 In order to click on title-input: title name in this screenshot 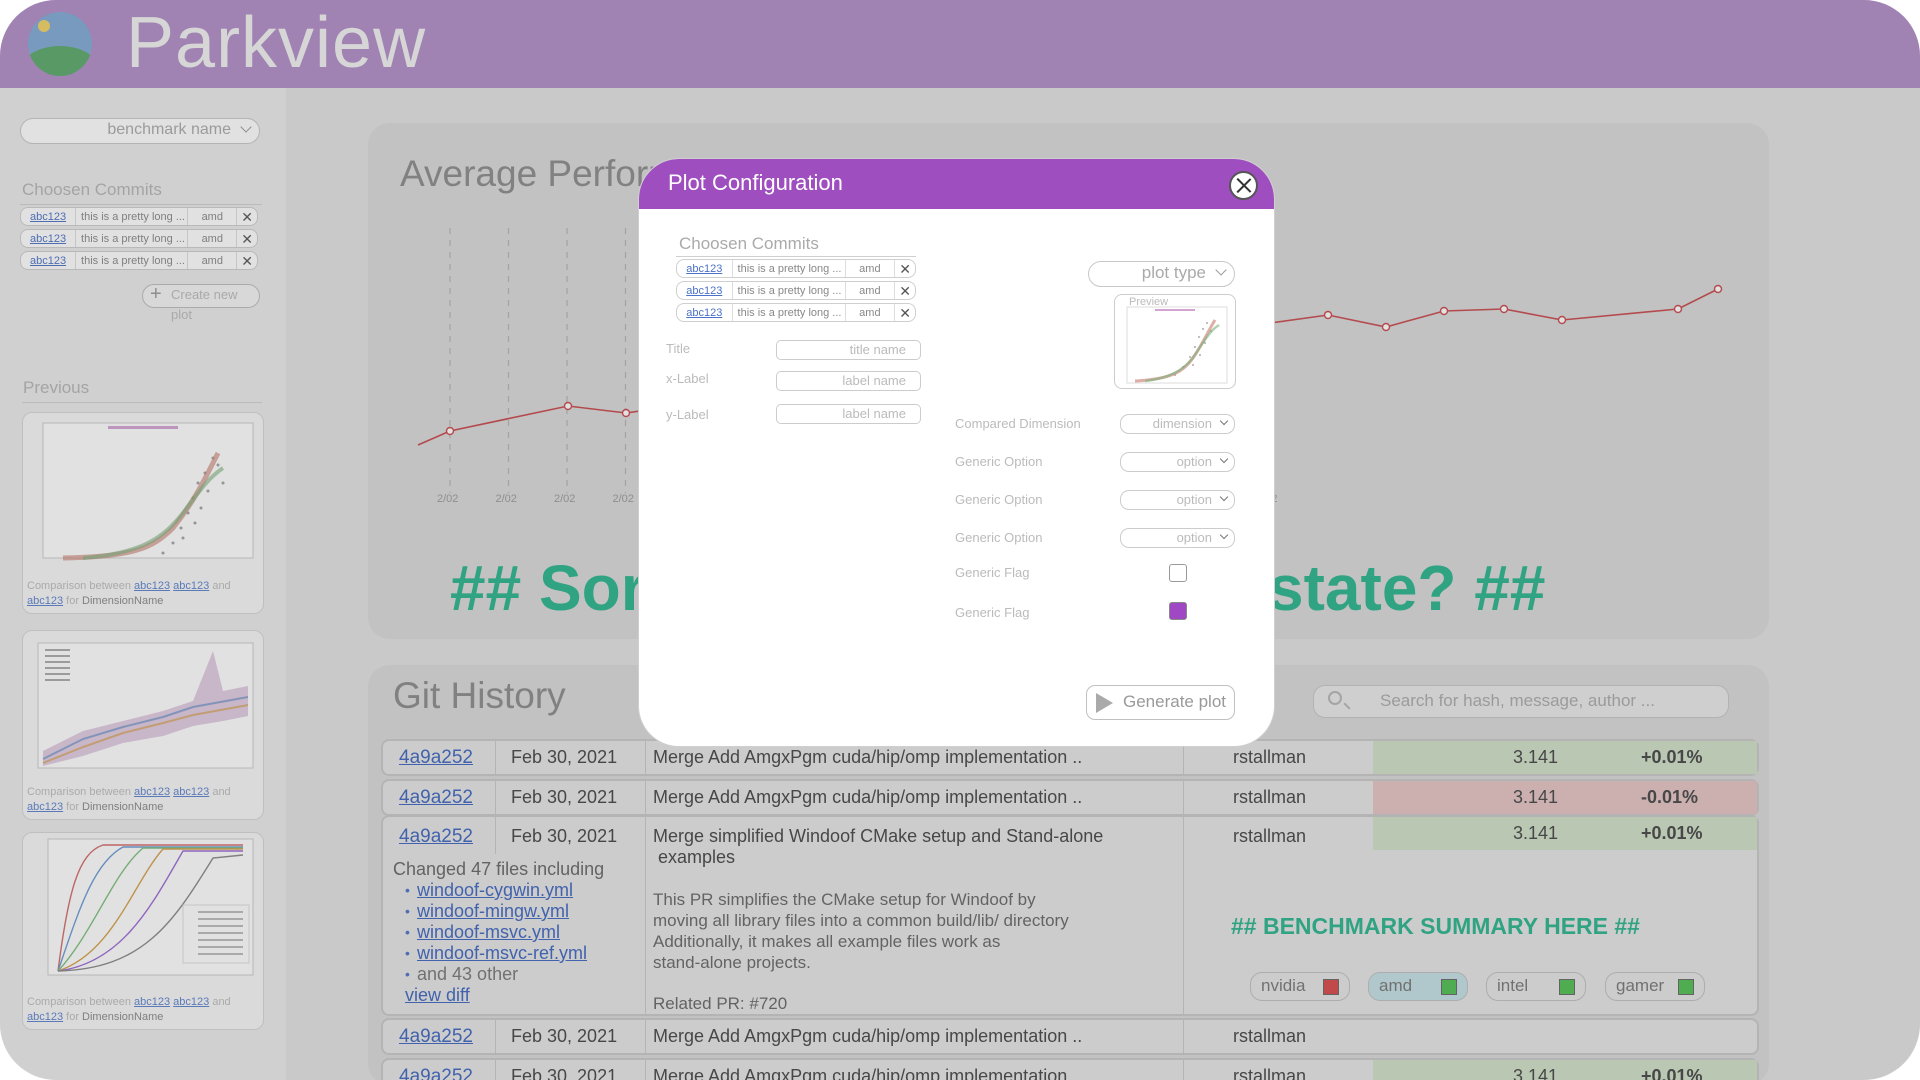, I will do `click(848, 350)`.